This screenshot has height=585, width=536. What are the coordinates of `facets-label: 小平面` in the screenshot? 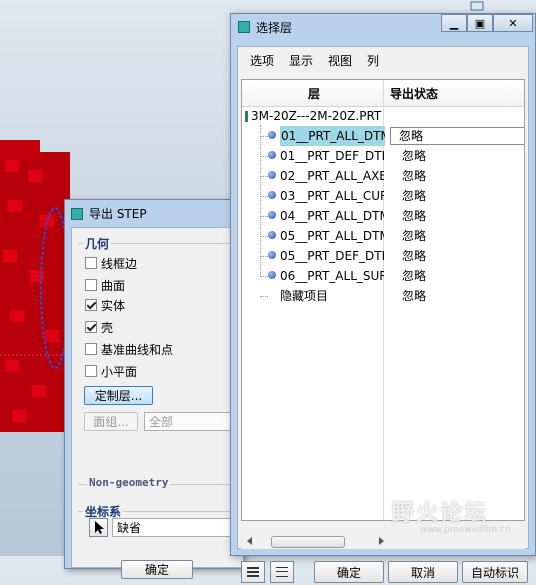 It's located at (119, 371).